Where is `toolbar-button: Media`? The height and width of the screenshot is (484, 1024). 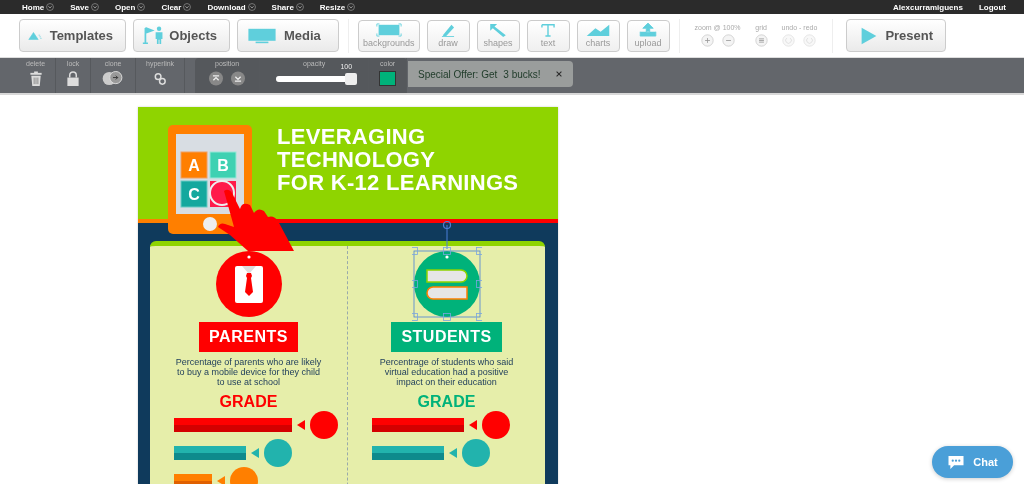
toolbar-button: Media is located at coordinates (288, 35).